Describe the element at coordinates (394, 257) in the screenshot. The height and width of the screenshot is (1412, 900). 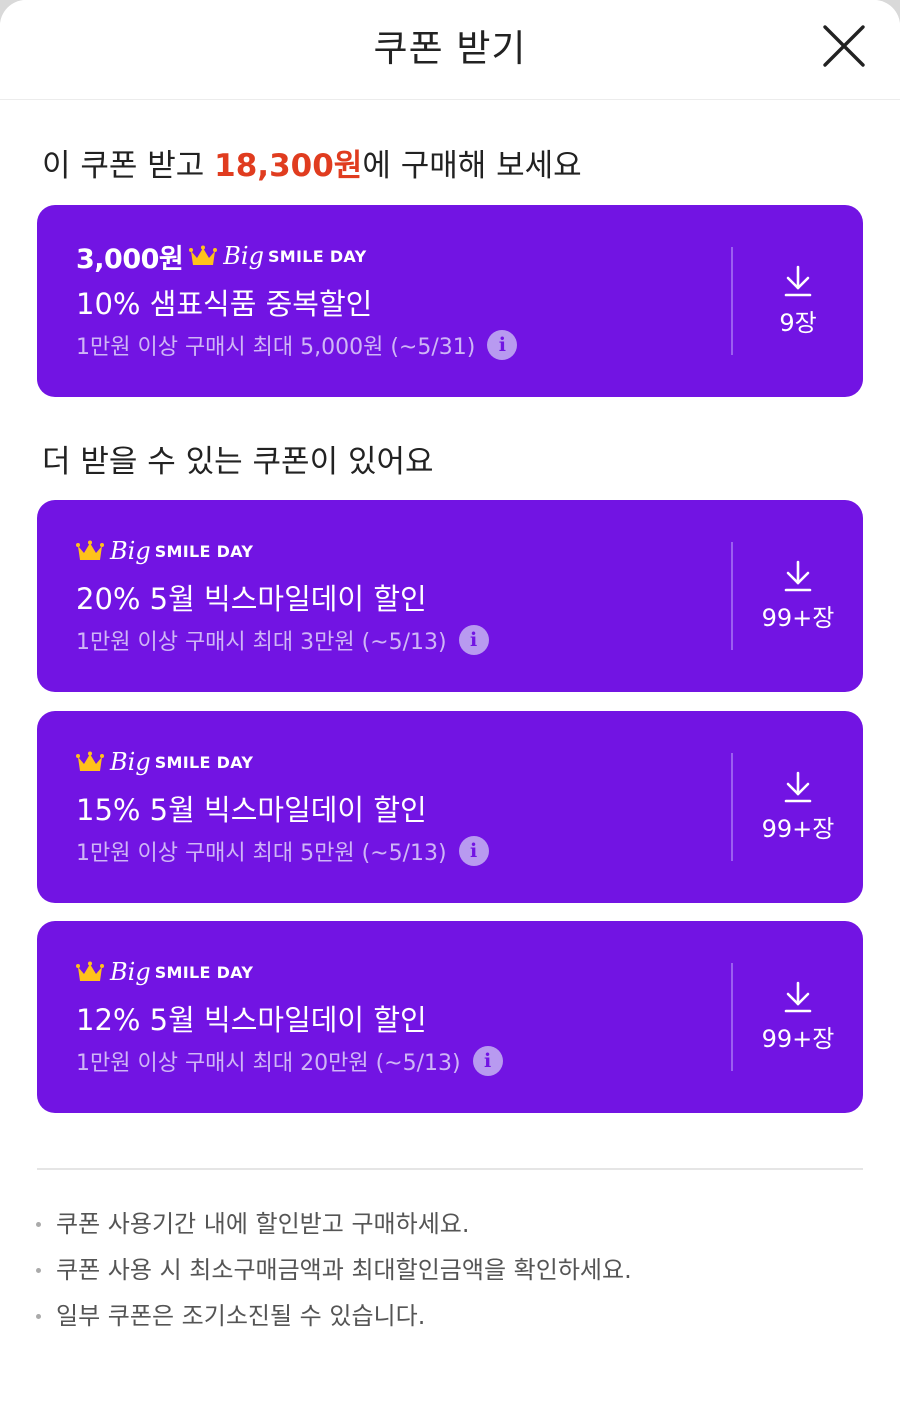
I see `coupon-brand-row: 3,000원 Big SMILE DAY` at that location.